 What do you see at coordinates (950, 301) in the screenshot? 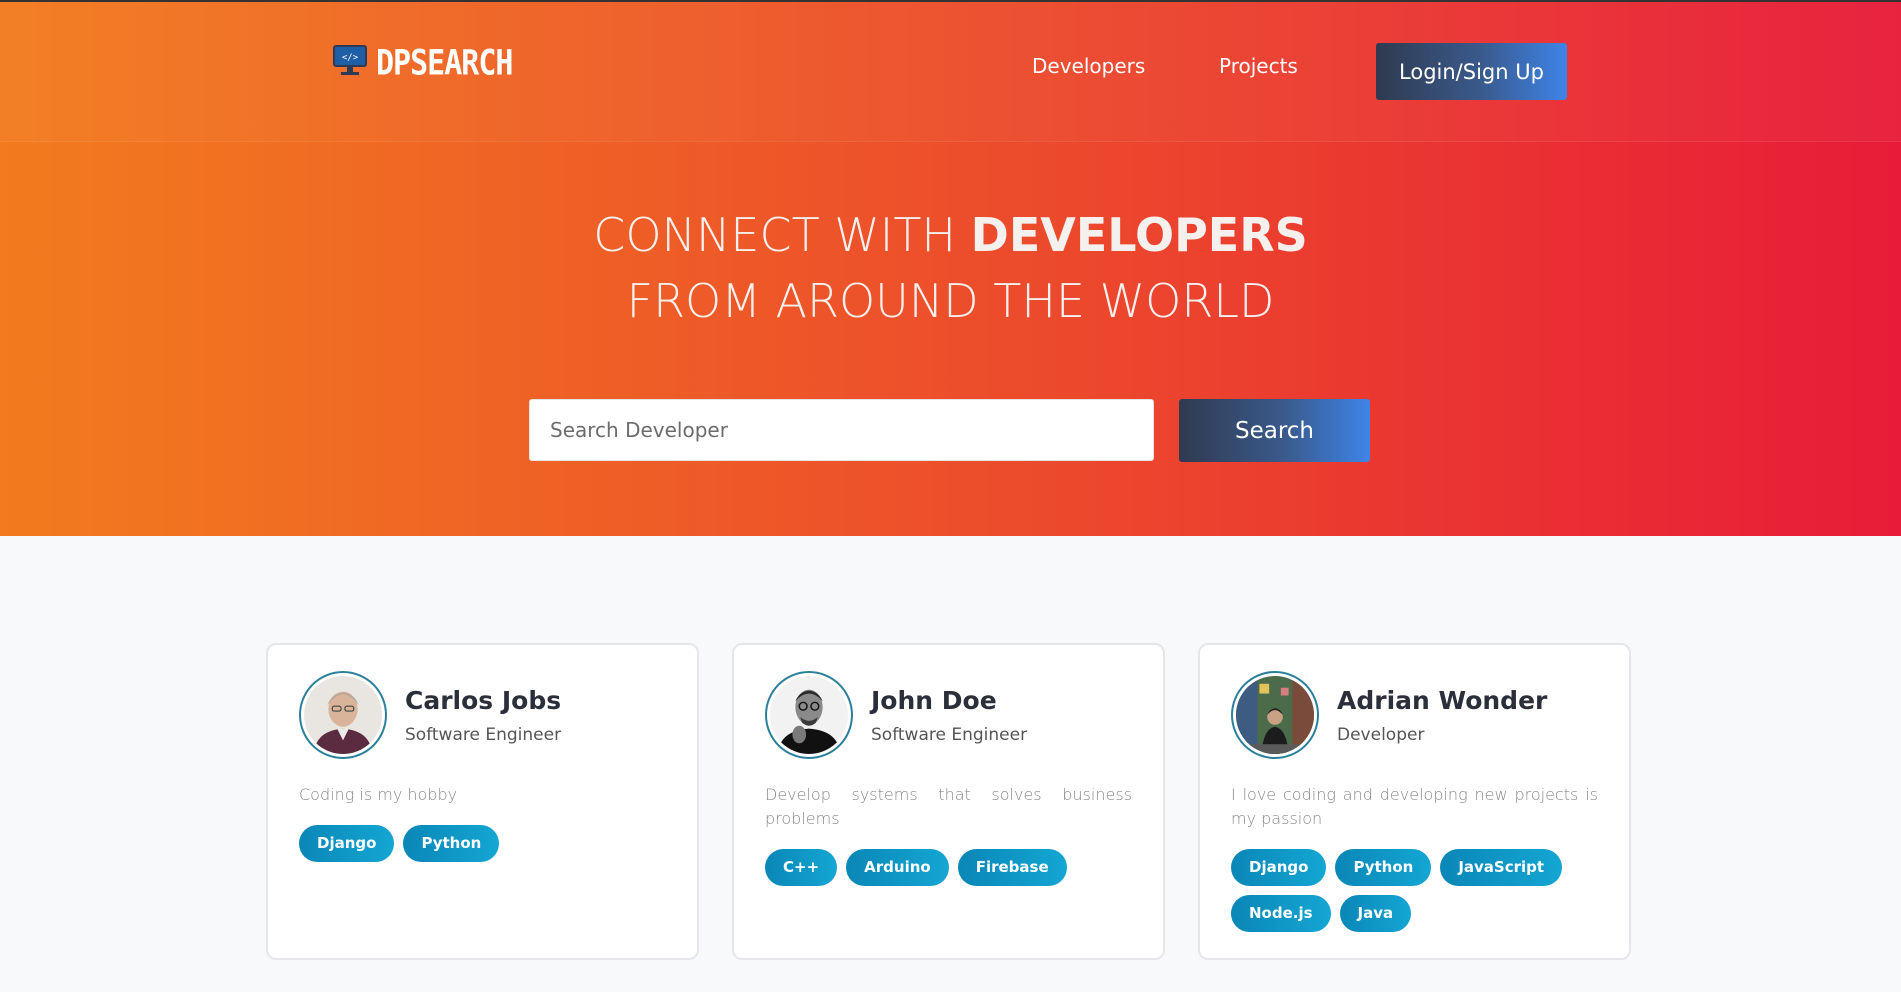
I see `headline-line2: FROM AROUND THE WORLD` at bounding box center [950, 301].